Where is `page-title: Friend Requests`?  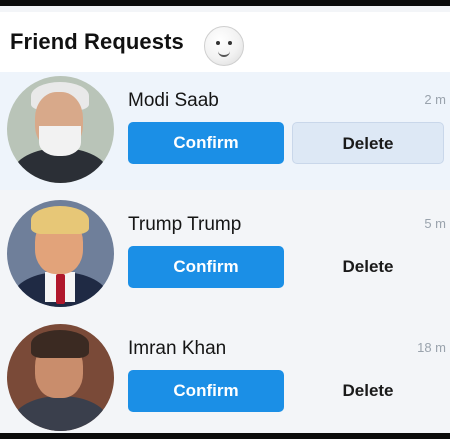
page-title: Friend Requests is located at coordinates (97, 41).